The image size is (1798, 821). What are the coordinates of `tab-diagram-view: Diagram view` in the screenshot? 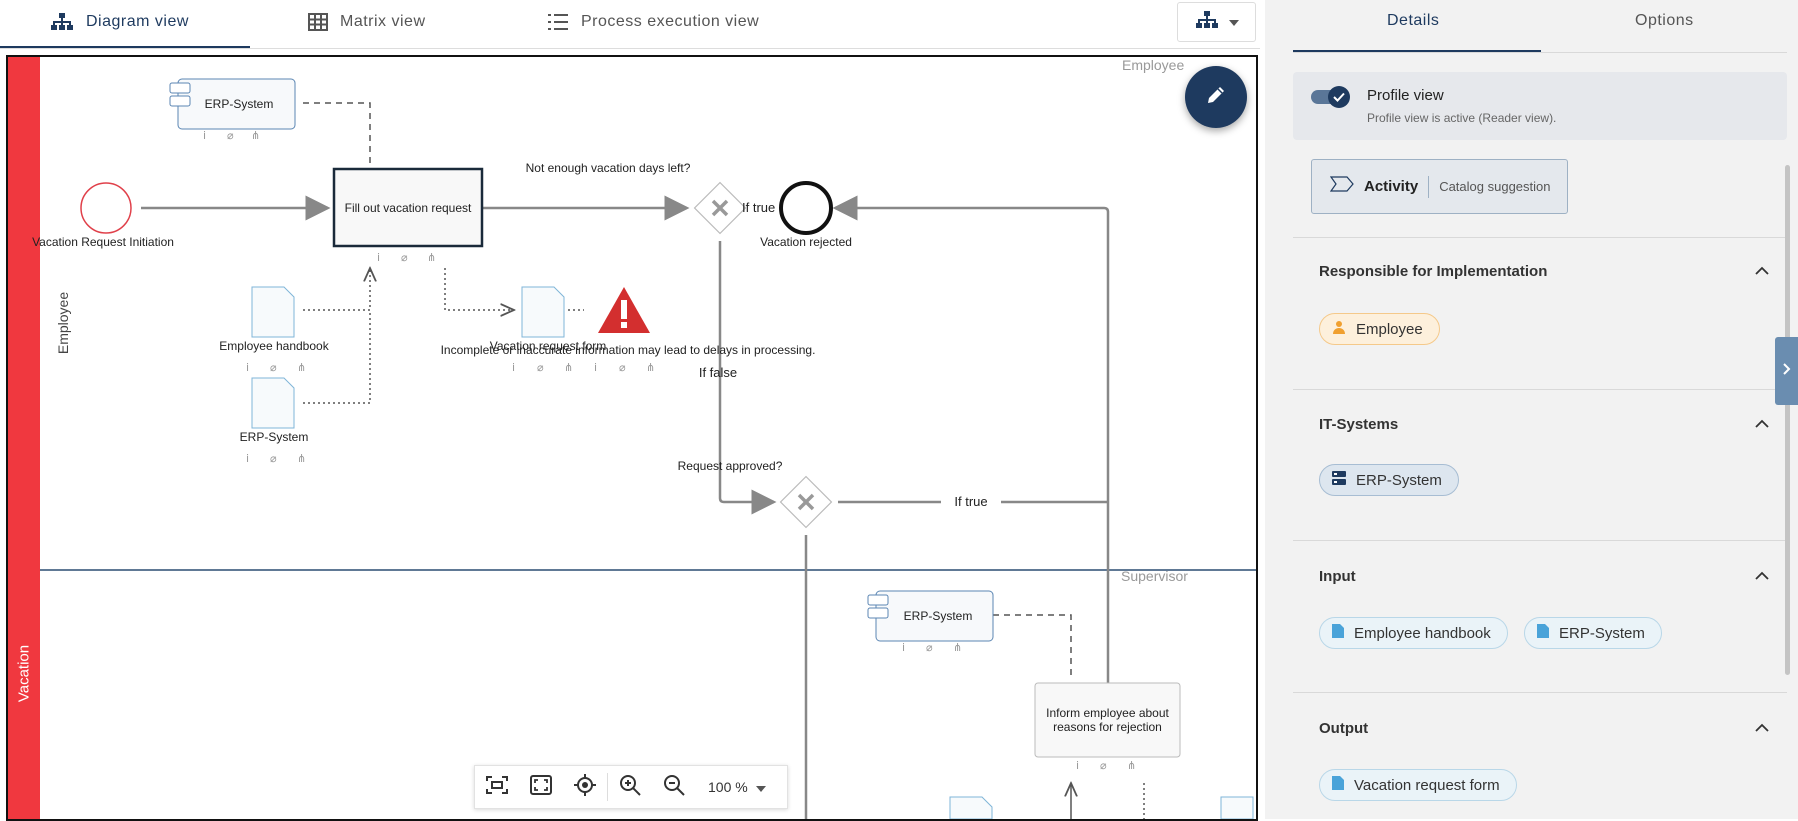 It's located at (119, 22).